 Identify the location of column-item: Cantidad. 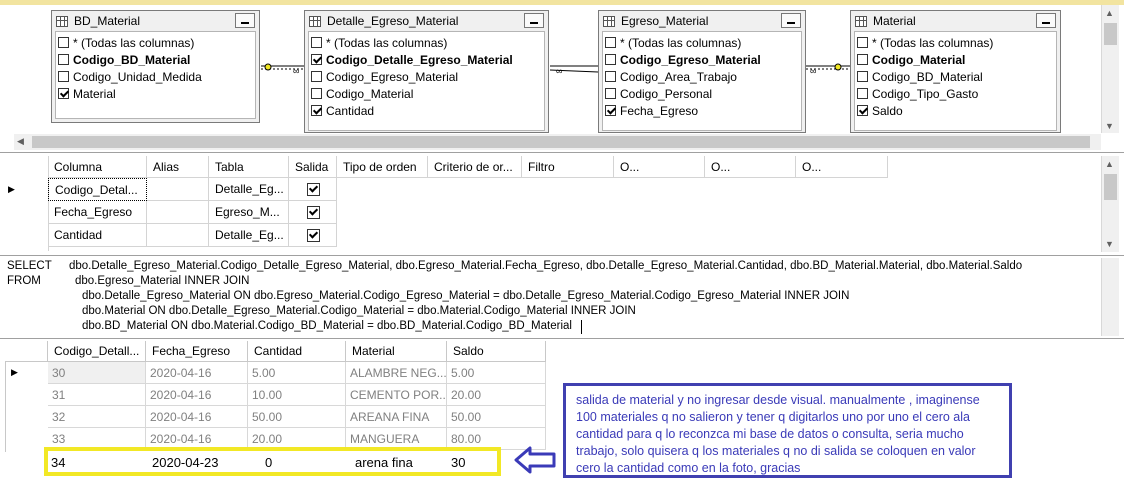
(426, 110).